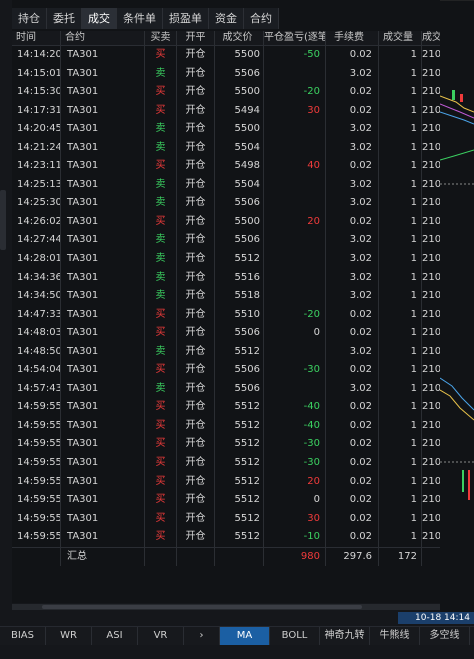 This screenshot has width=474, height=659. What do you see at coordinates (457, 306) in the screenshot?
I see `kline-chart` at bounding box center [457, 306].